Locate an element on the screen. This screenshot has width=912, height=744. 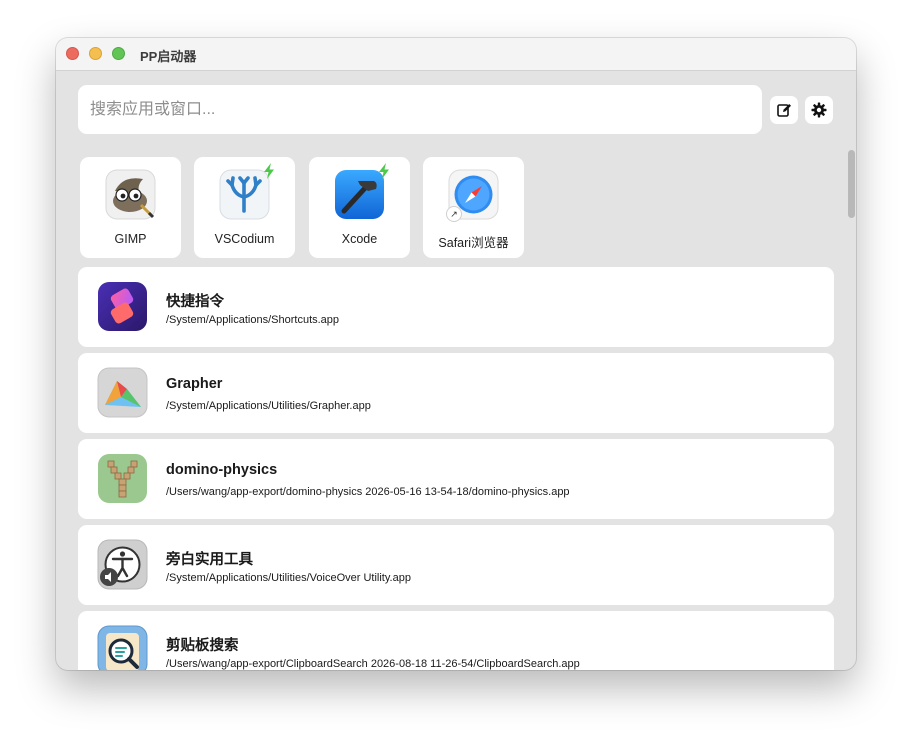
safari-icon-wrap: ↗ is located at coordinates (472, 195).